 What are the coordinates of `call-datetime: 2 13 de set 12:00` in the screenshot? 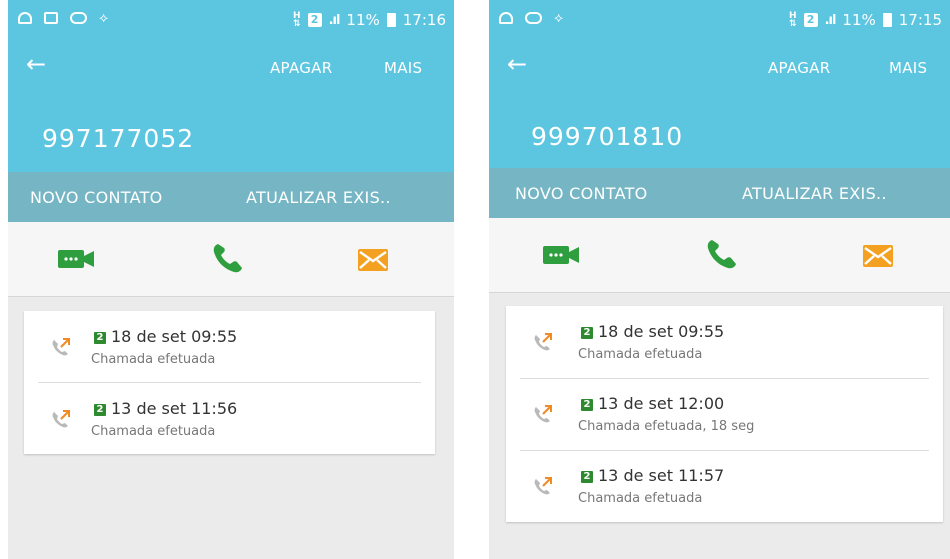 It's located at (652, 403).